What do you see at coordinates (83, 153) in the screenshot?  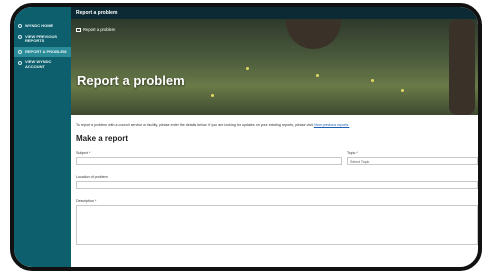 I see `subject-label: Subject *` at bounding box center [83, 153].